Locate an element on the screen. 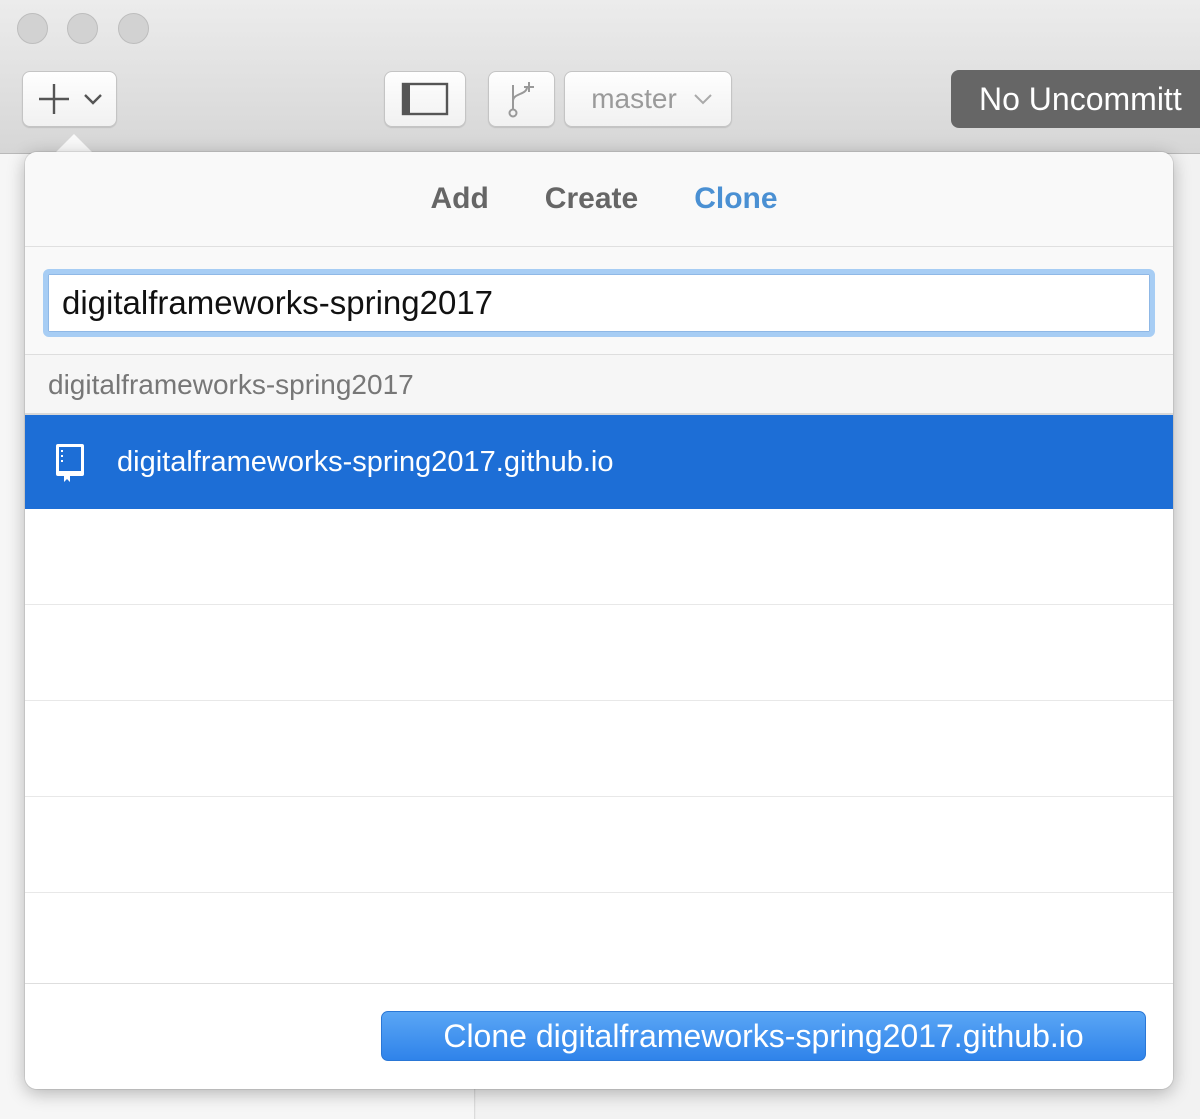 The width and height of the screenshot is (1200, 1119). list-item-repository: digitalframeworks-spring2017.github.io is located at coordinates (599, 462).